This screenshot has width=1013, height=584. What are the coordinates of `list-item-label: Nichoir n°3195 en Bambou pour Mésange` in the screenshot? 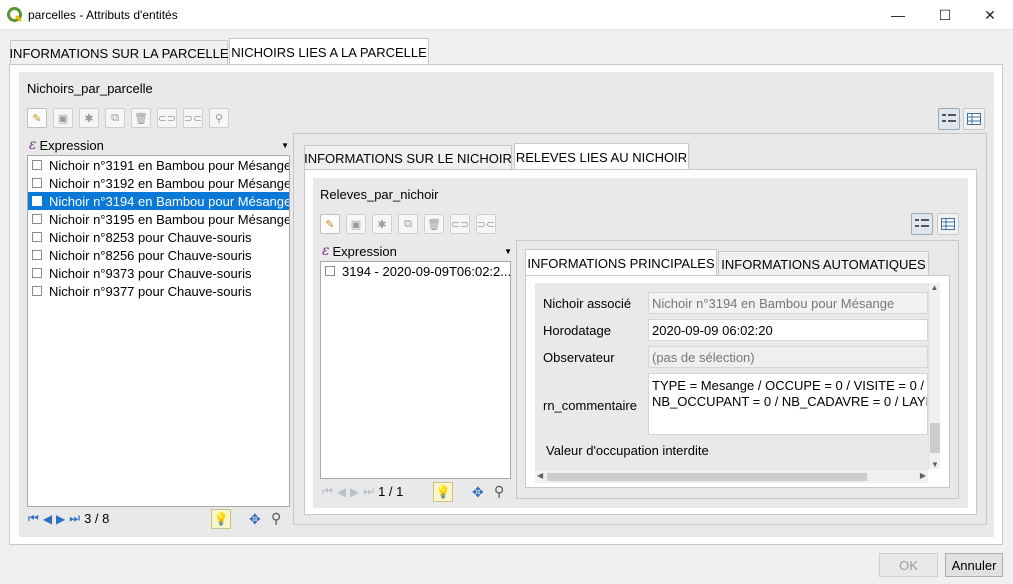 It's located at (169, 219).